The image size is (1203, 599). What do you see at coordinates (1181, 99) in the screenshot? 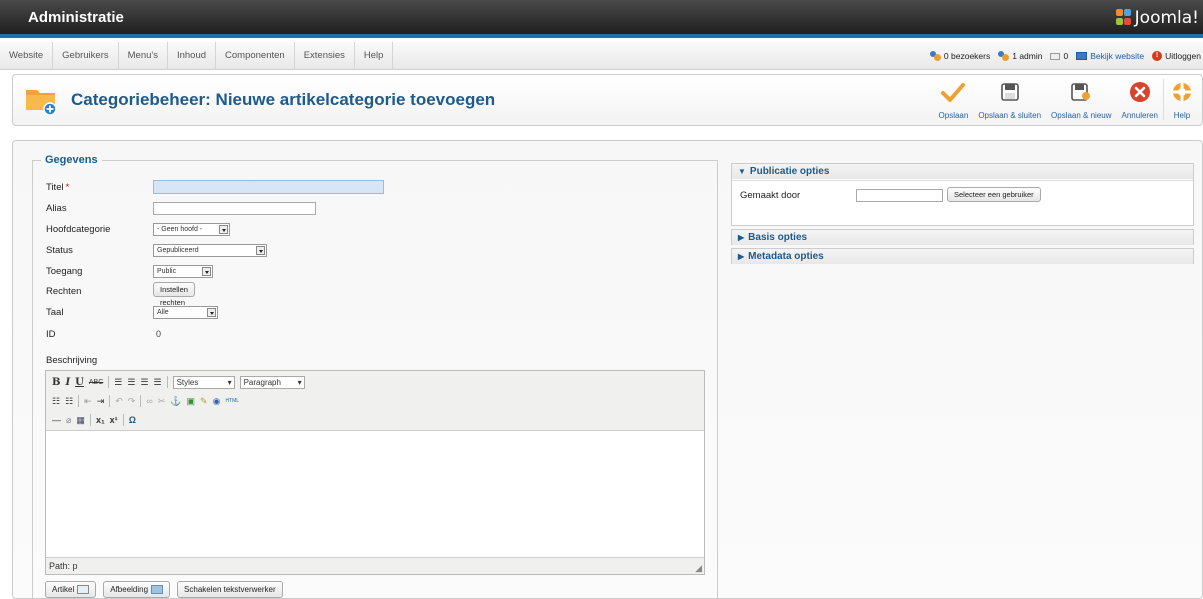
I see `help-button: Help` at bounding box center [1181, 99].